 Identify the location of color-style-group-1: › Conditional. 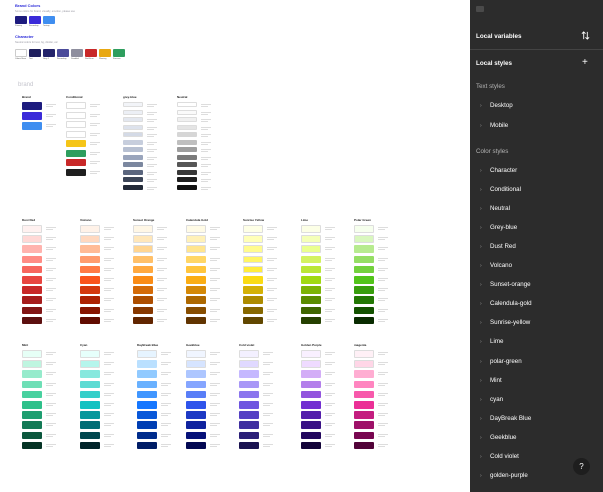
(536, 191).